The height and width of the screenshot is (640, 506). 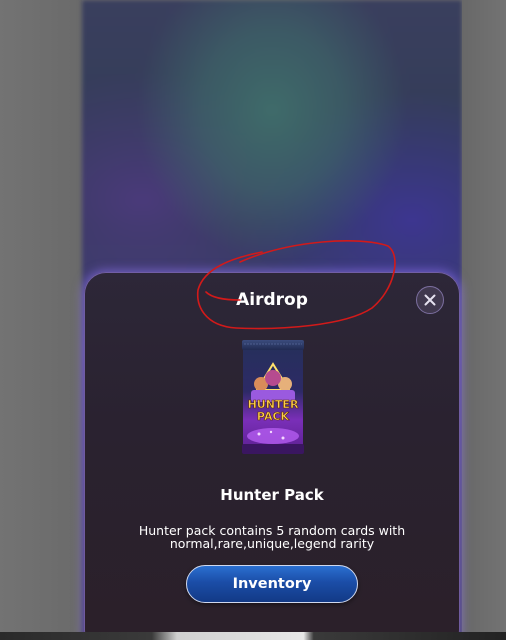 I want to click on bottom-strip, so click(x=253, y=636).